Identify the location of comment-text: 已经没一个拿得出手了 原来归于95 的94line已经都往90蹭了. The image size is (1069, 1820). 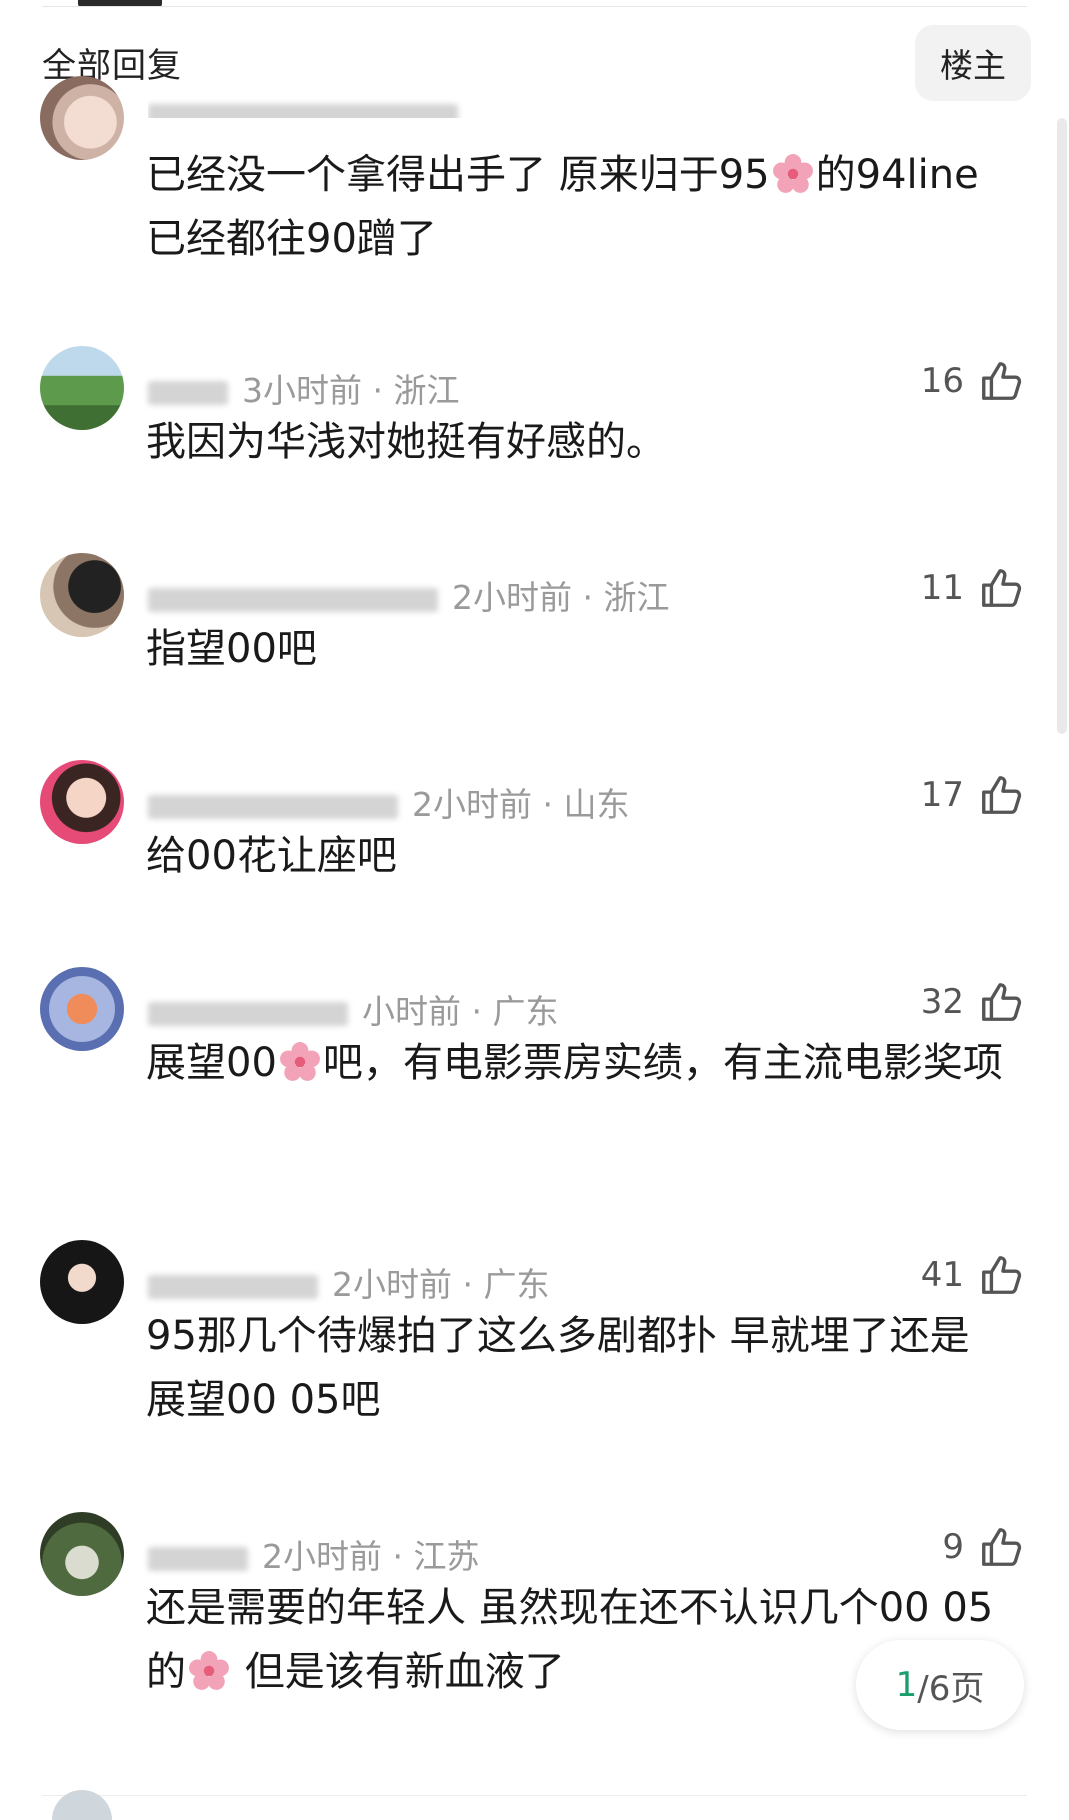
(581, 207).